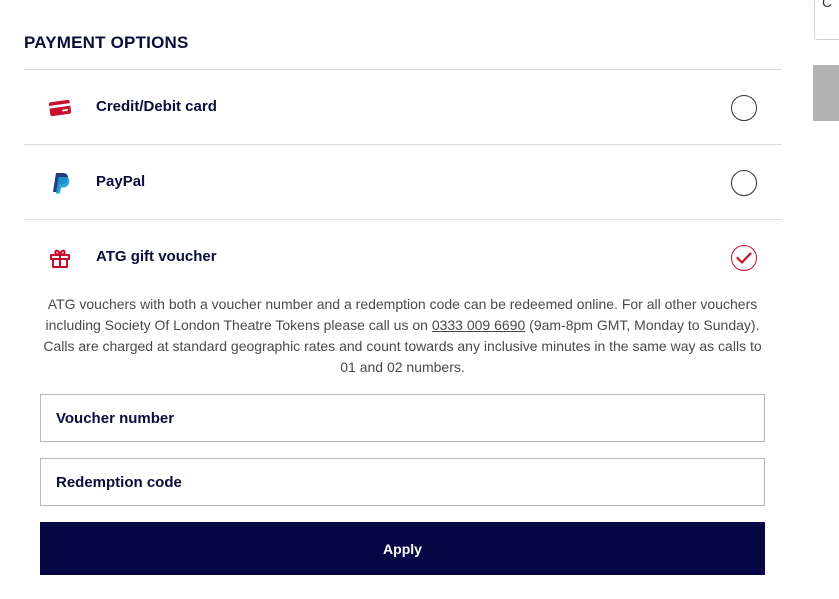 Image resolution: width=839 pixels, height=599 pixels. What do you see at coordinates (826, 20) in the screenshot?
I see `side-panel-edge: C` at bounding box center [826, 20].